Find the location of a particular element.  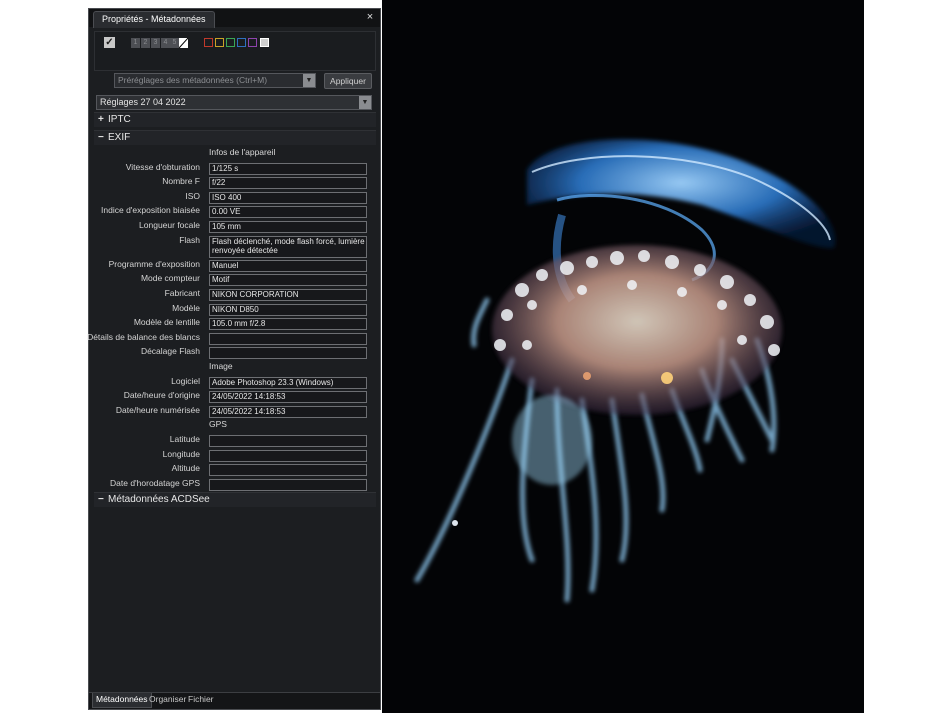

rating-2-button: 2 is located at coordinates (145, 43).